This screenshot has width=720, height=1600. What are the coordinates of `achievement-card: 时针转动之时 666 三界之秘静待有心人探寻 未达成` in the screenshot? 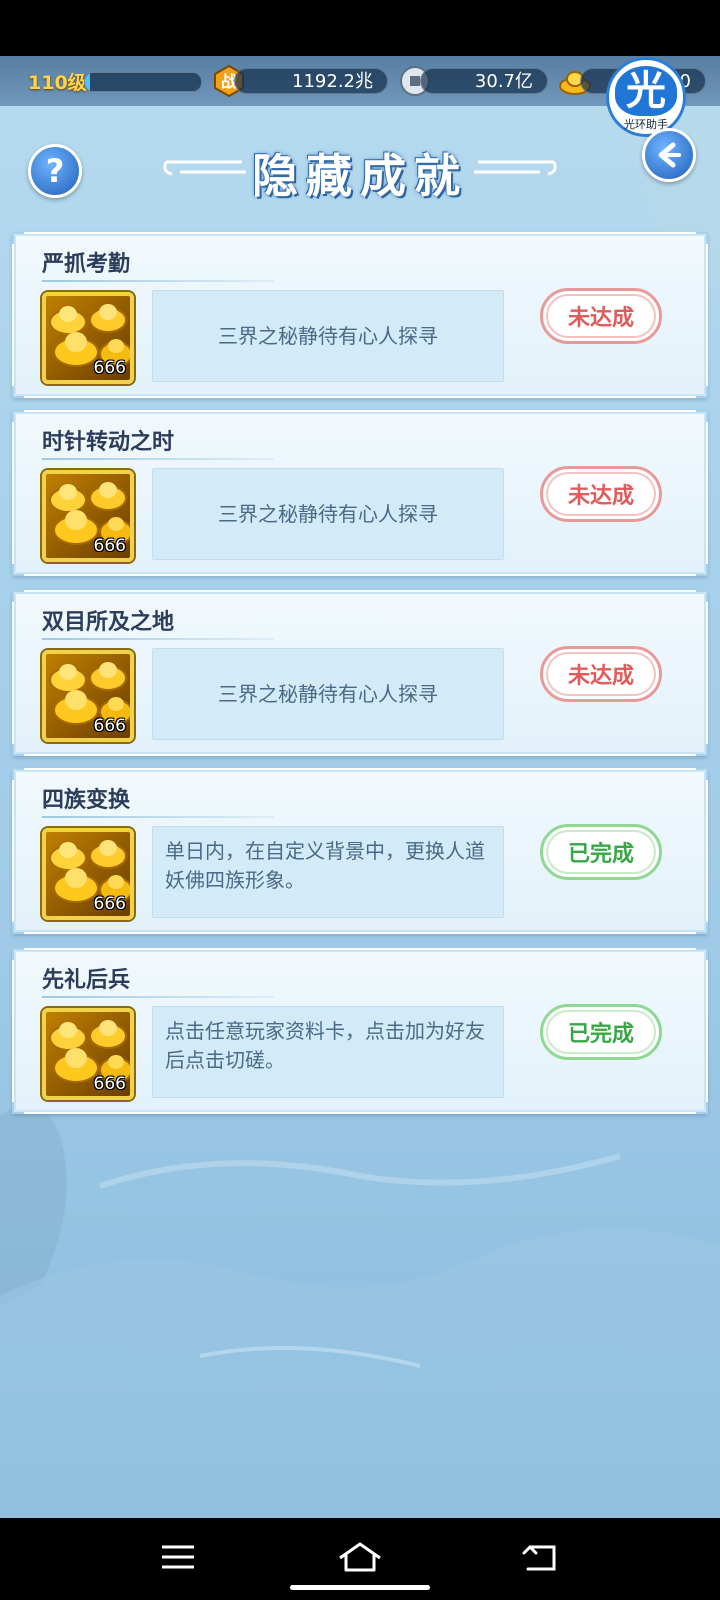 It's located at (360, 493).